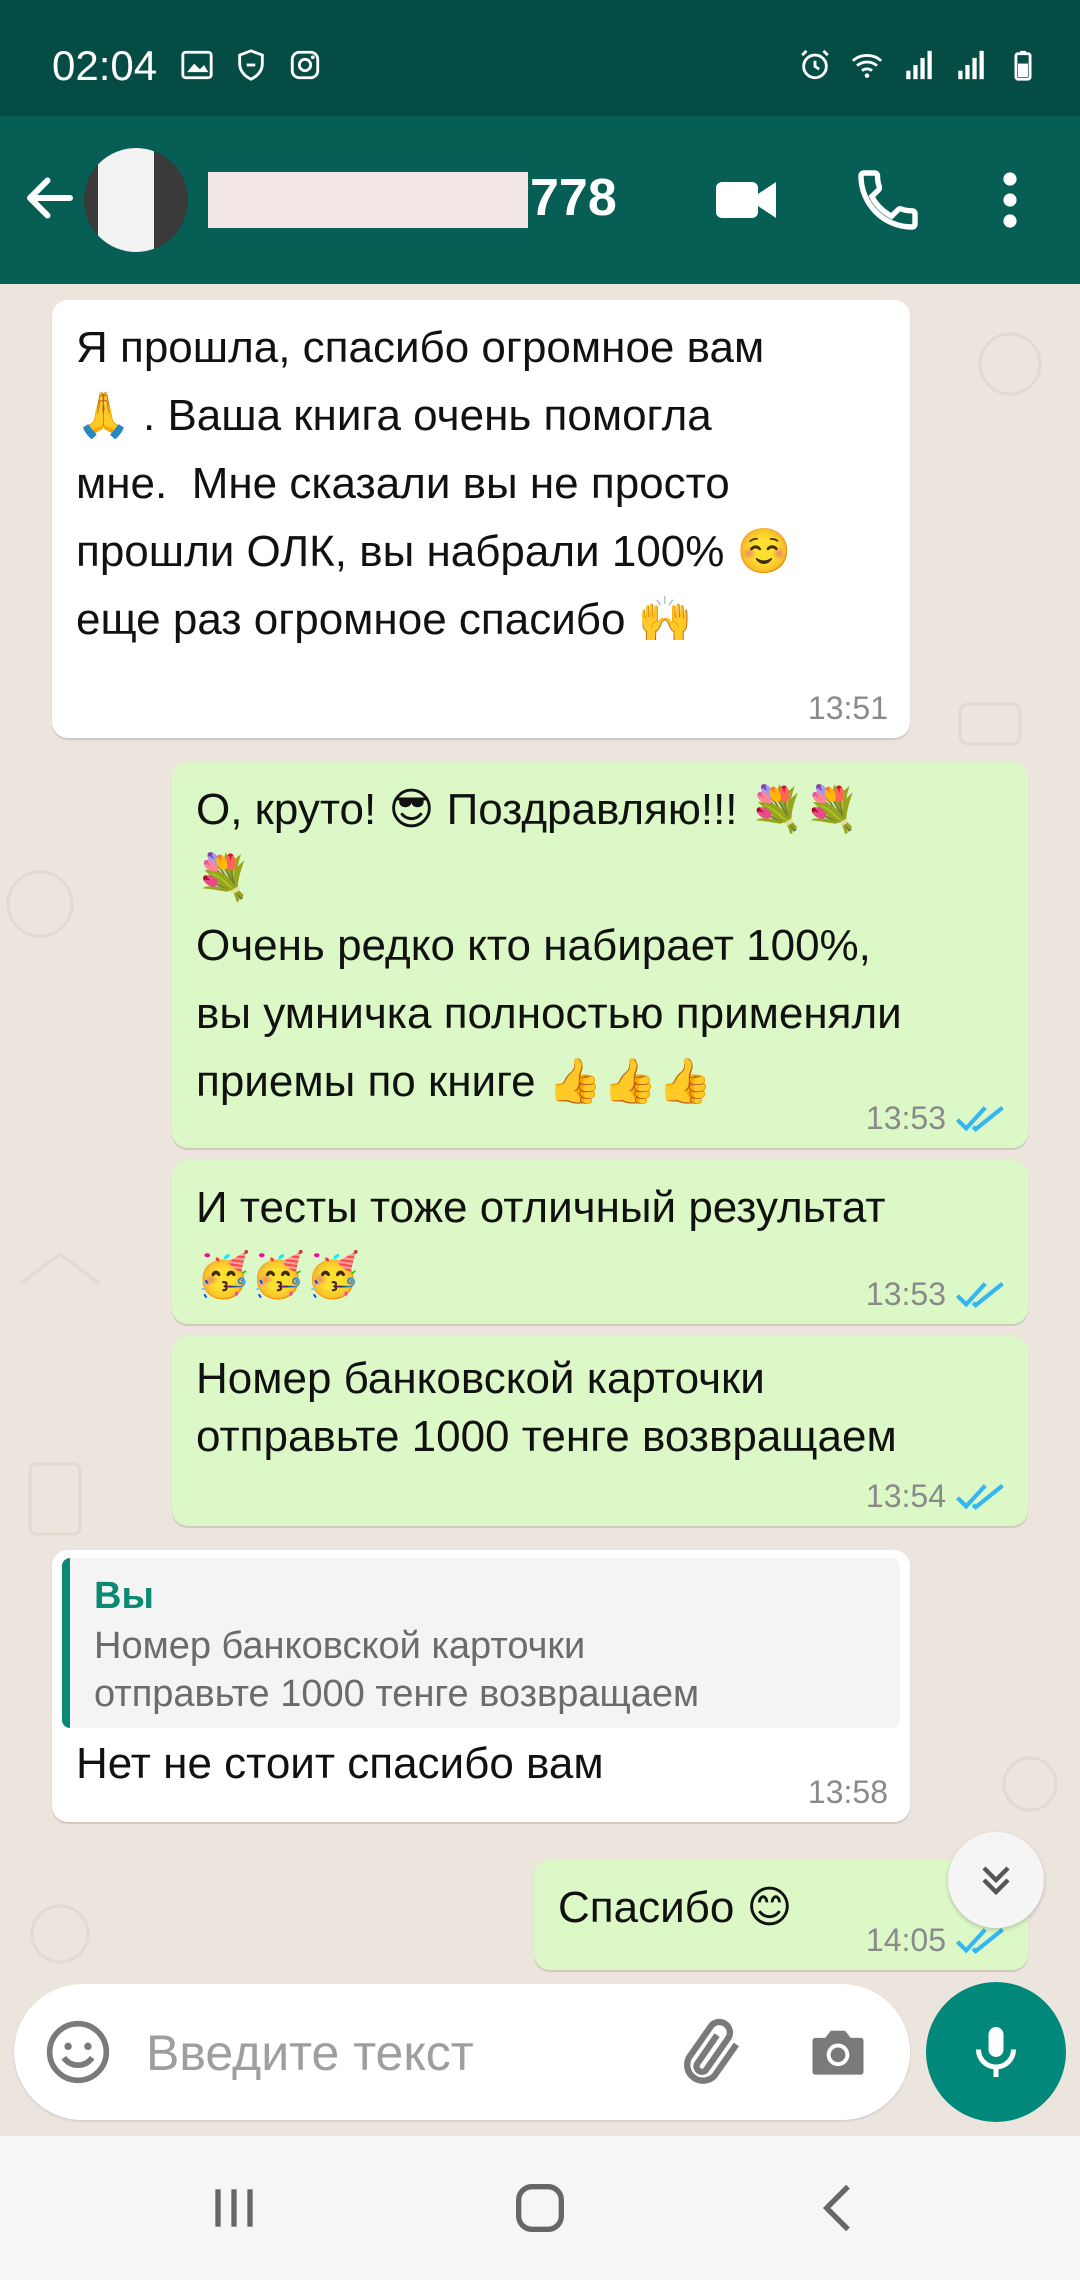 The image size is (1080, 2280). What do you see at coordinates (847, 708) in the screenshot?
I see `message-time: 13:51` at bounding box center [847, 708].